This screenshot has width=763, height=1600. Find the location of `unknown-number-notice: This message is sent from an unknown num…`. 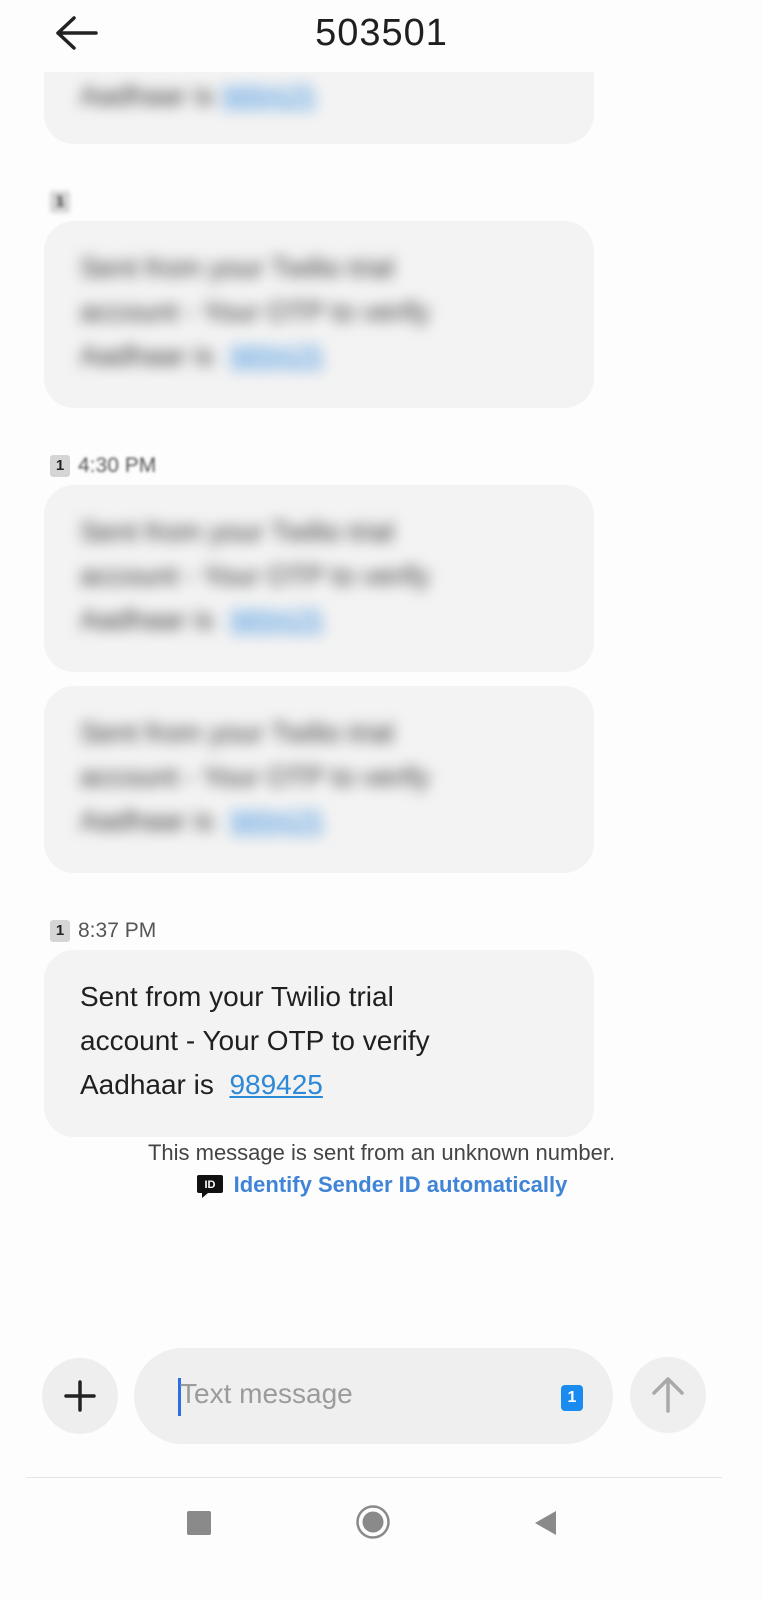

unknown-number-notice: This message is sent from an unknown num… is located at coordinates (381, 1152).